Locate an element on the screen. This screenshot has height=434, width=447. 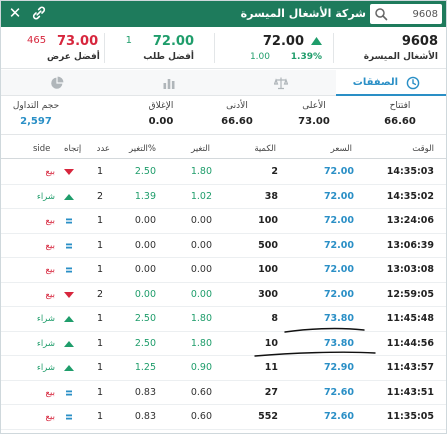
tab-chart is located at coordinates (169, 83).